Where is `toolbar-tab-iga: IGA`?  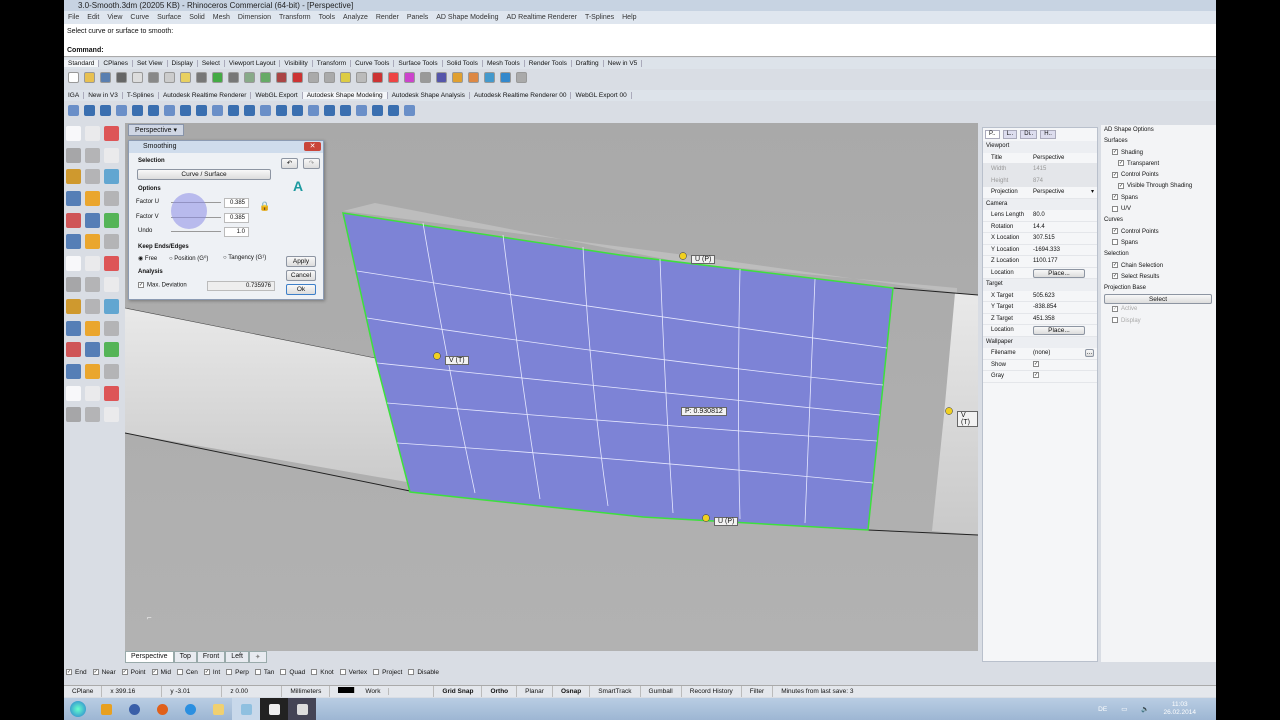 toolbar-tab-iga: IGA is located at coordinates (74, 95).